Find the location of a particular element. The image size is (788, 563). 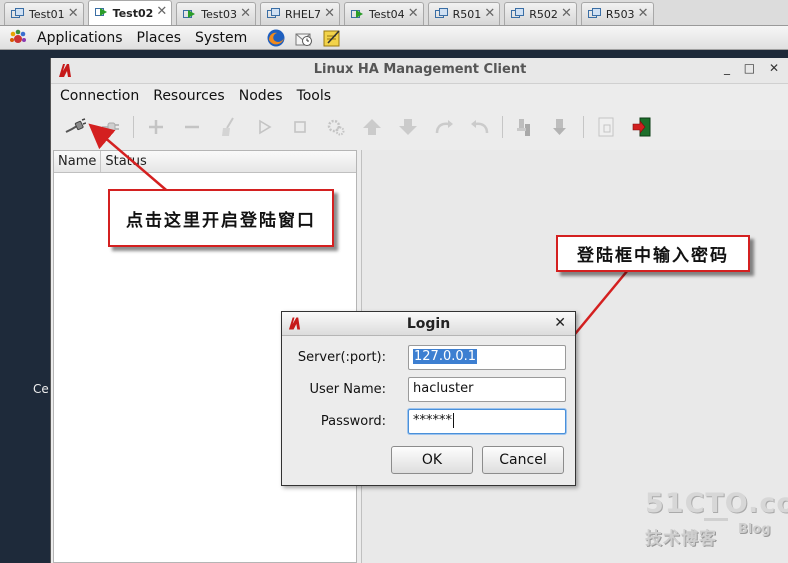

vm-tab-test03: Test03 ✕ is located at coordinates (216, 13).